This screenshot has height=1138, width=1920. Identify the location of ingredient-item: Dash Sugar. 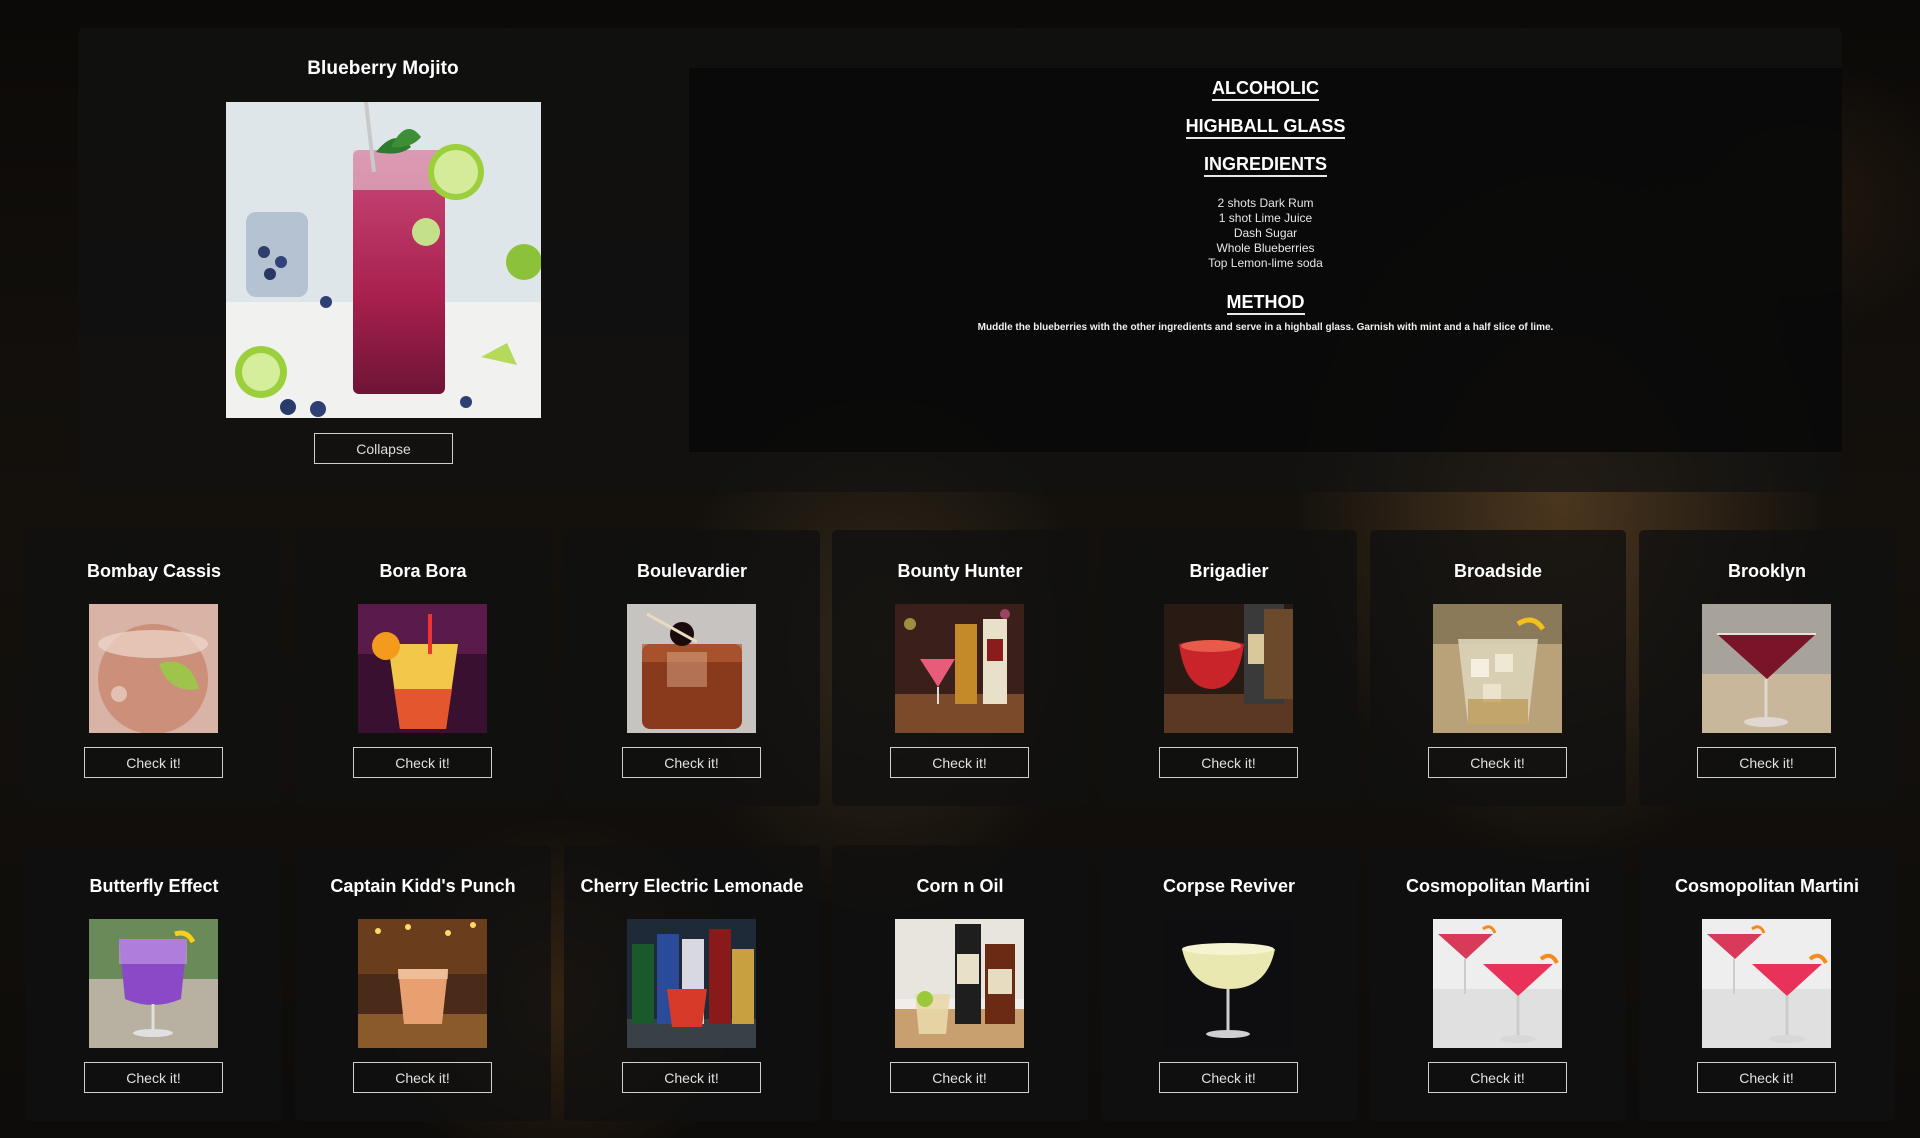
(1265, 233).